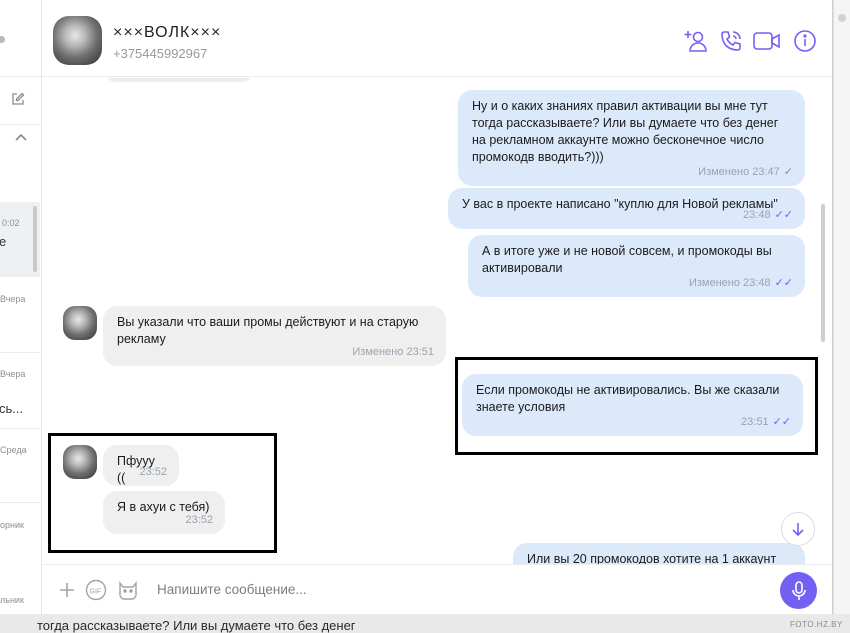  Describe the element at coordinates (805, 41) in the screenshot. I see `info-icon` at that location.